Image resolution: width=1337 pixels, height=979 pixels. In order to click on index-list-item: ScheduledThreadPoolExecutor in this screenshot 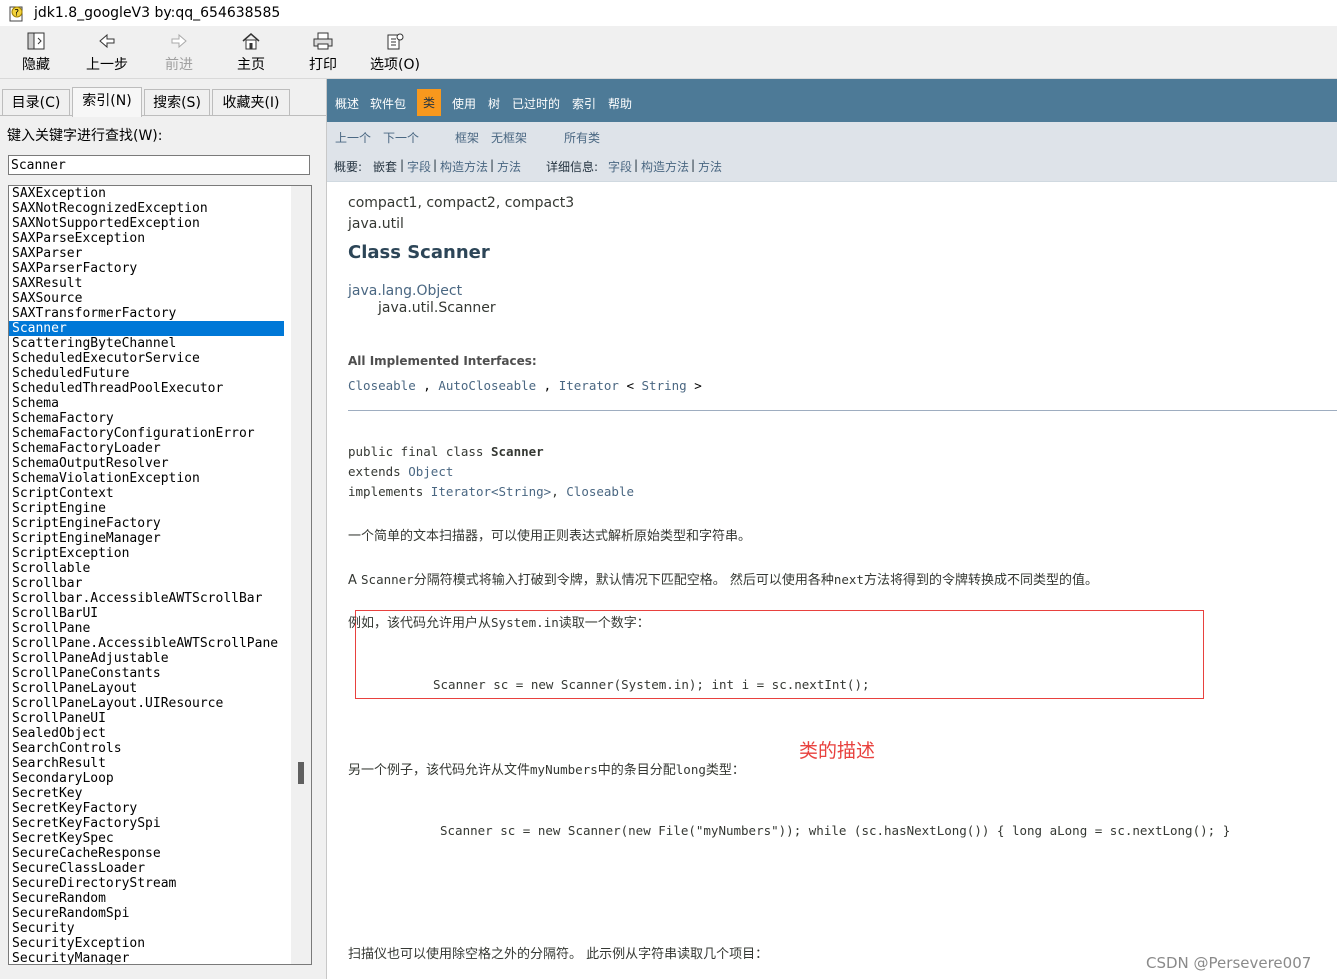, I will do `click(146, 388)`.